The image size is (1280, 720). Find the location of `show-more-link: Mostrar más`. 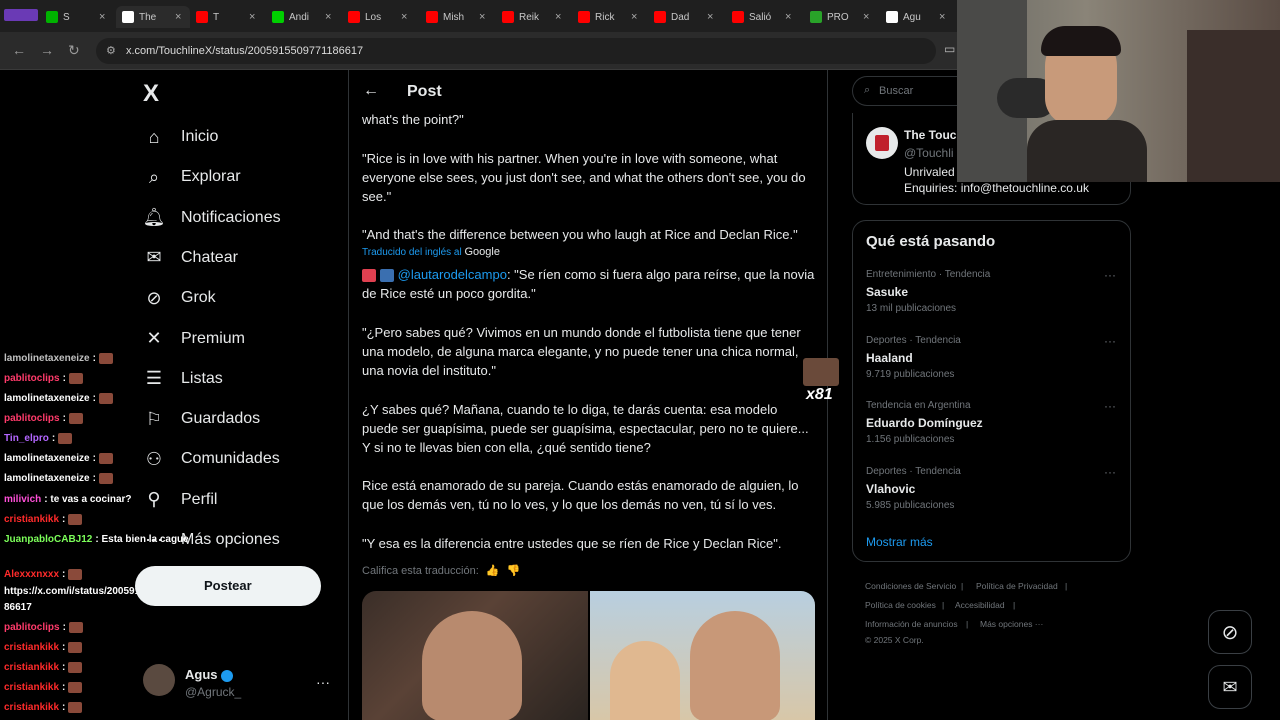

show-more-link: Mostrar más is located at coordinates (899, 542).